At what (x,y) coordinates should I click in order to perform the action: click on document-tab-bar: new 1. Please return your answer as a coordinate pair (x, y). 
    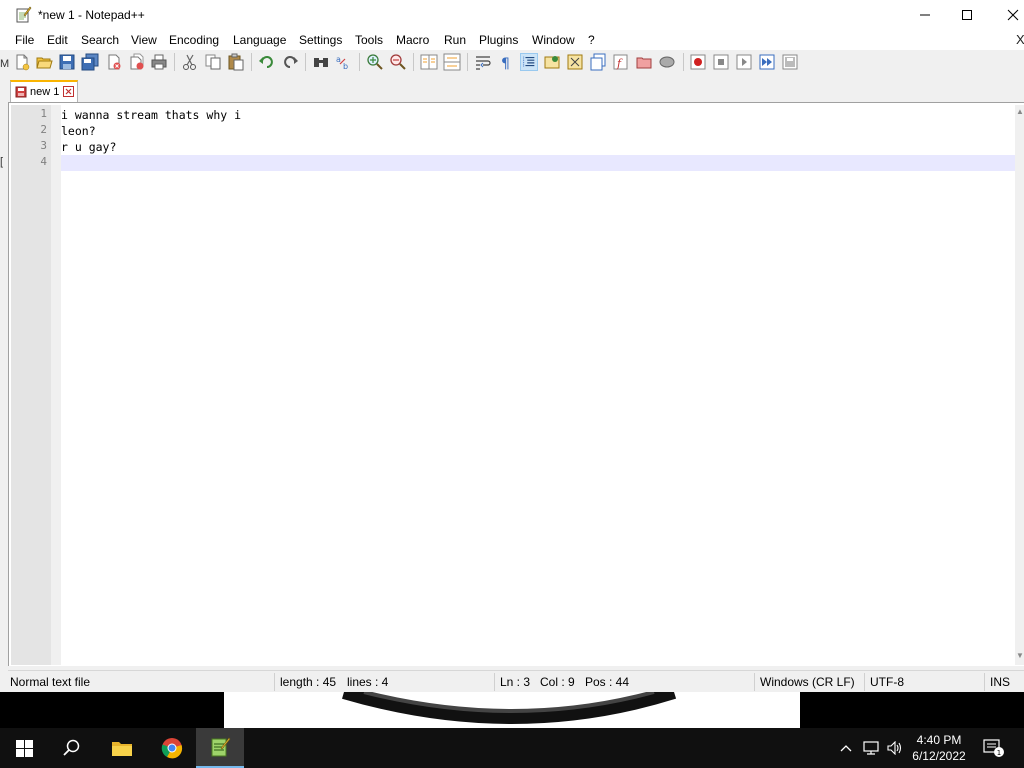
    Looking at the image, I should click on (512, 90).